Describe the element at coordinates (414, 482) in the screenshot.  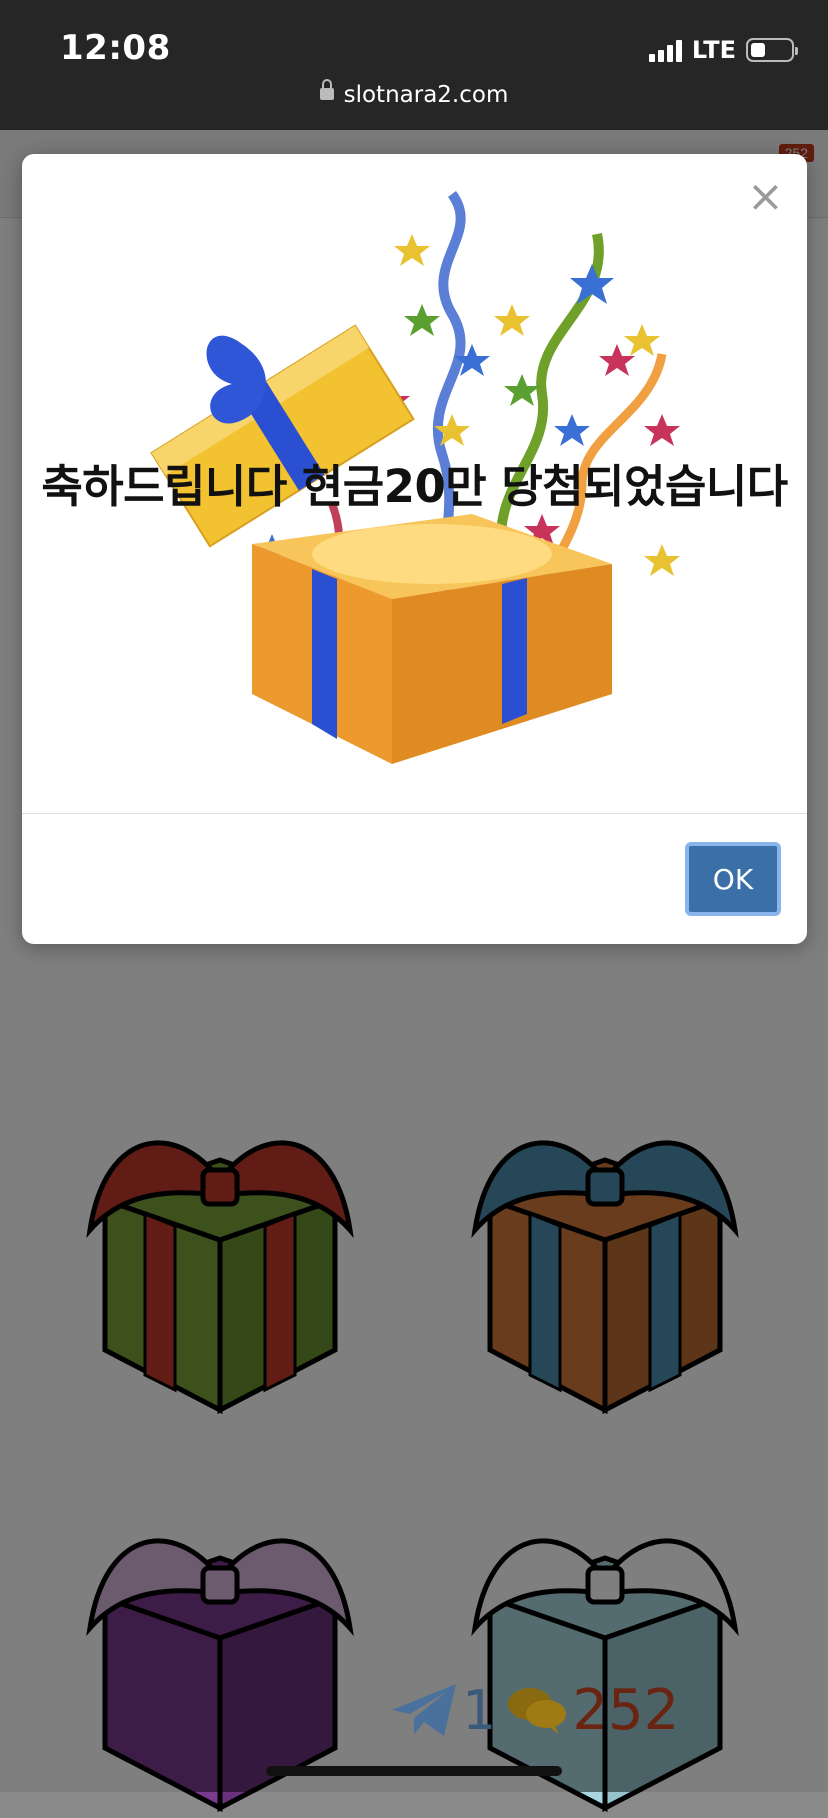
I see `prize-message: 축하드립니다 현금20만 당첨되었습니다` at that location.